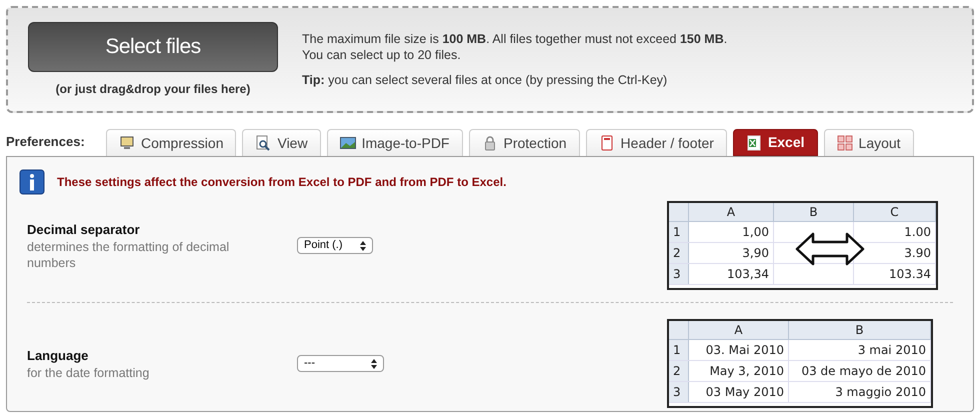 This screenshot has width=980, height=417. Describe the element at coordinates (281, 182) in the screenshot. I see `notice-text: These settings affect the conversion from Excel to PDF and from PDF to Excel.` at that location.